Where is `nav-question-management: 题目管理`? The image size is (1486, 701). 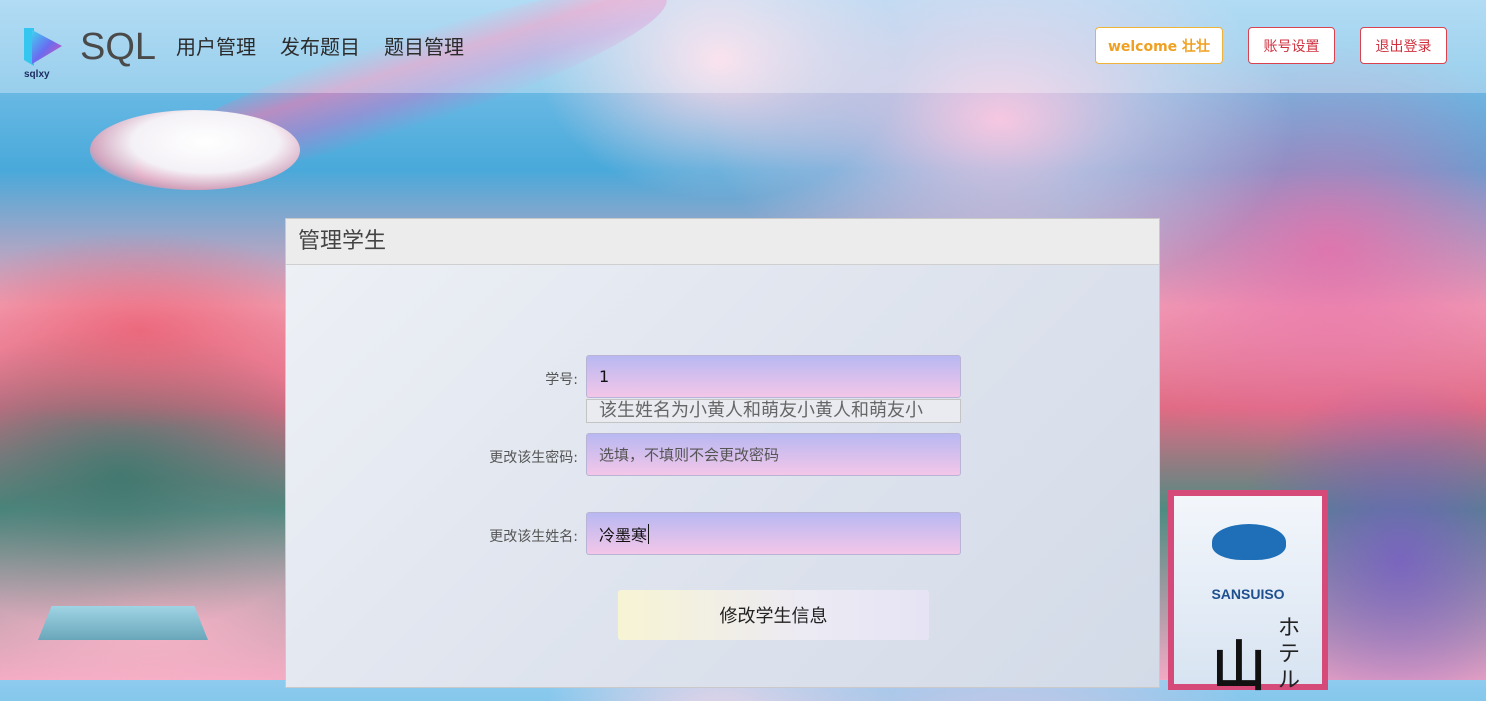
nav-question-management: 题目管理 is located at coordinates (424, 47).